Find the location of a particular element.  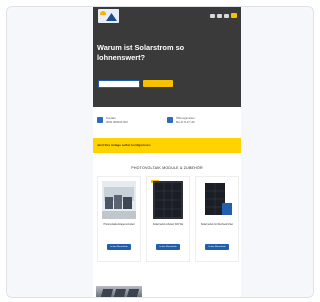

roof-icon is located at coordinates (111, 17).